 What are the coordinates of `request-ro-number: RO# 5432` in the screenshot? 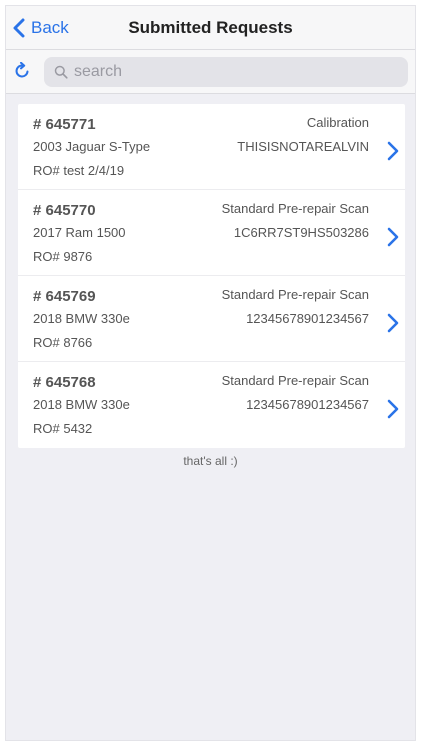 It's located at (63, 428).